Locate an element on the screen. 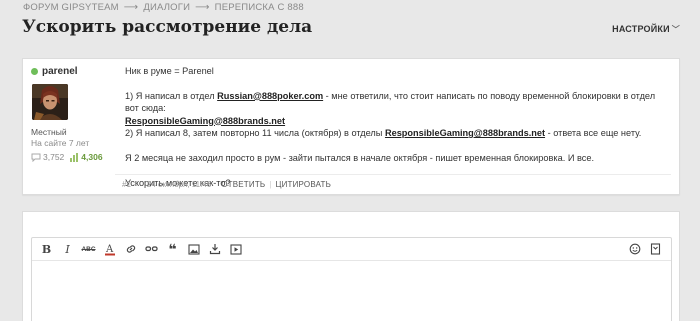 The width and height of the screenshot is (700, 321). drafts-button is located at coordinates (655, 249).